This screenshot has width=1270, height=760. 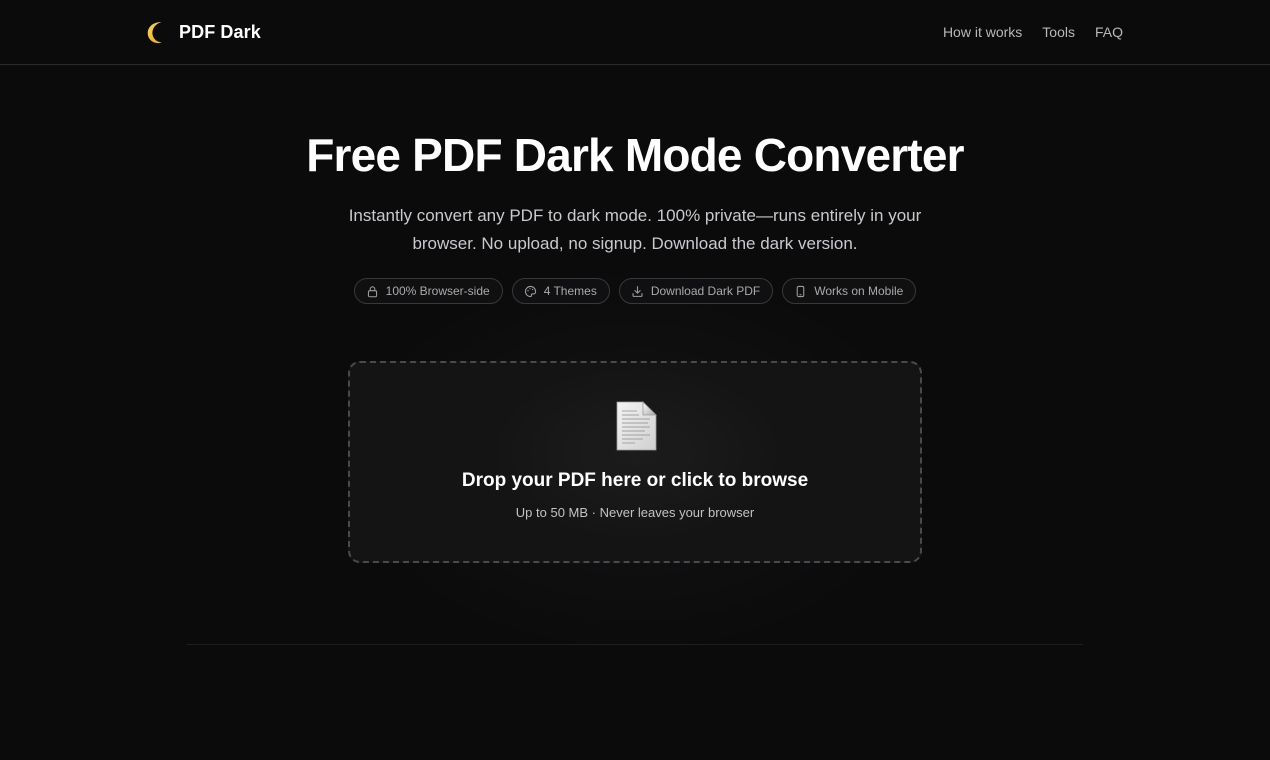 I want to click on feature-badge-label: Works on Mobile, so click(x=859, y=291).